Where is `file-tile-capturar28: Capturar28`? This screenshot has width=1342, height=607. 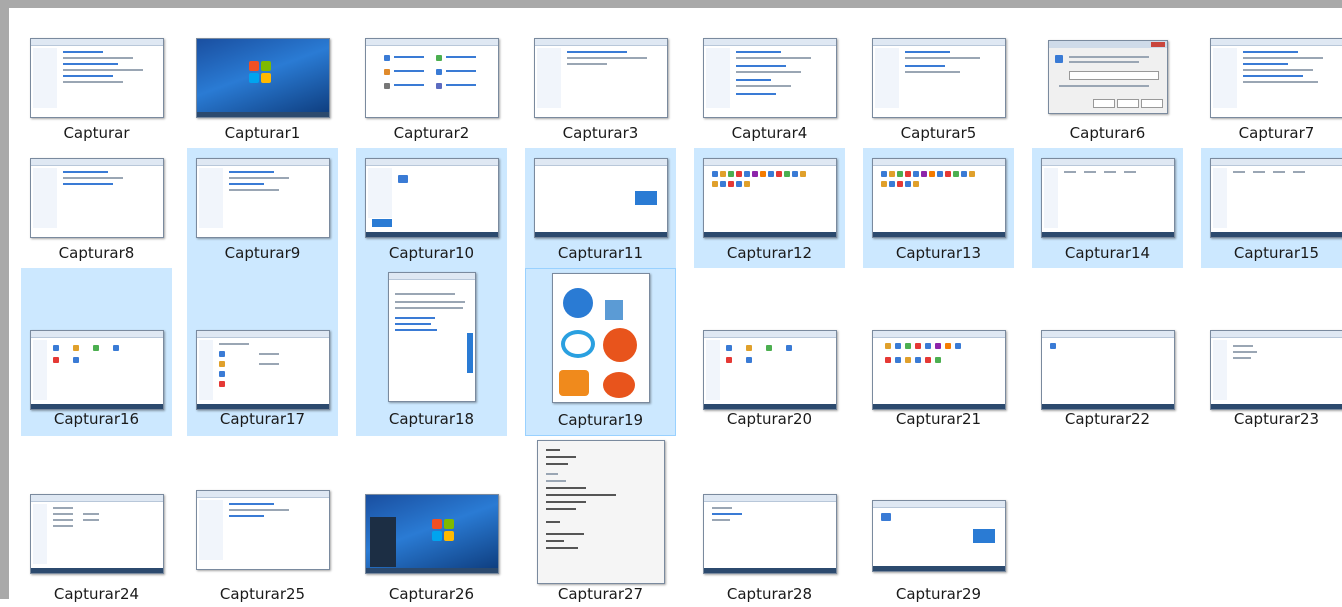
file-tile-capturar28: Capturar28 is located at coordinates (769, 522).